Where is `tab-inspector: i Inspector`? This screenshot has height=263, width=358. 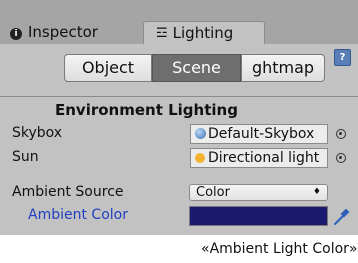
tab-inspector: i Inspector is located at coordinates (74, 32).